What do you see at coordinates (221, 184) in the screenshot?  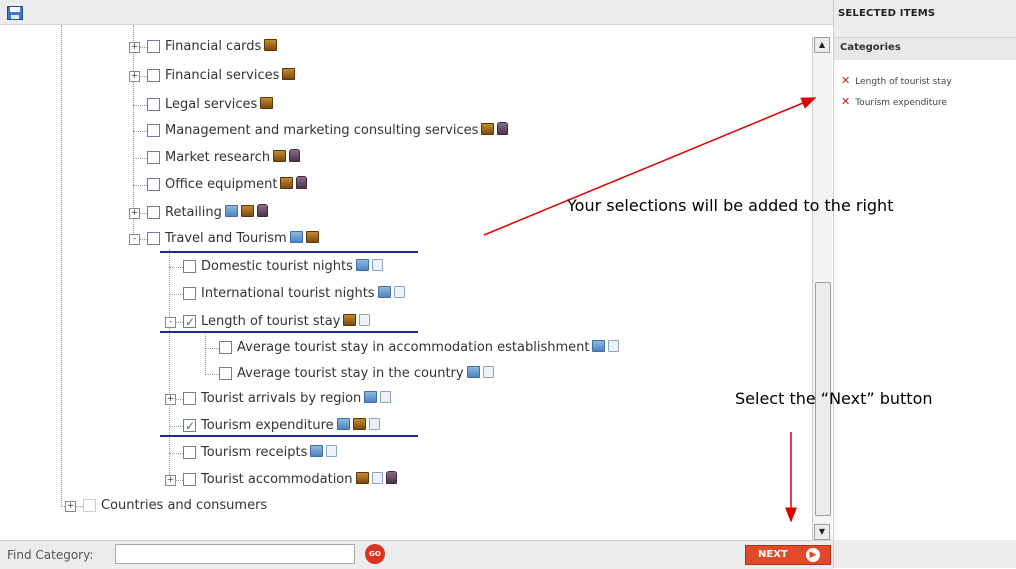 I see `tree-node-label: Office equipment` at bounding box center [221, 184].